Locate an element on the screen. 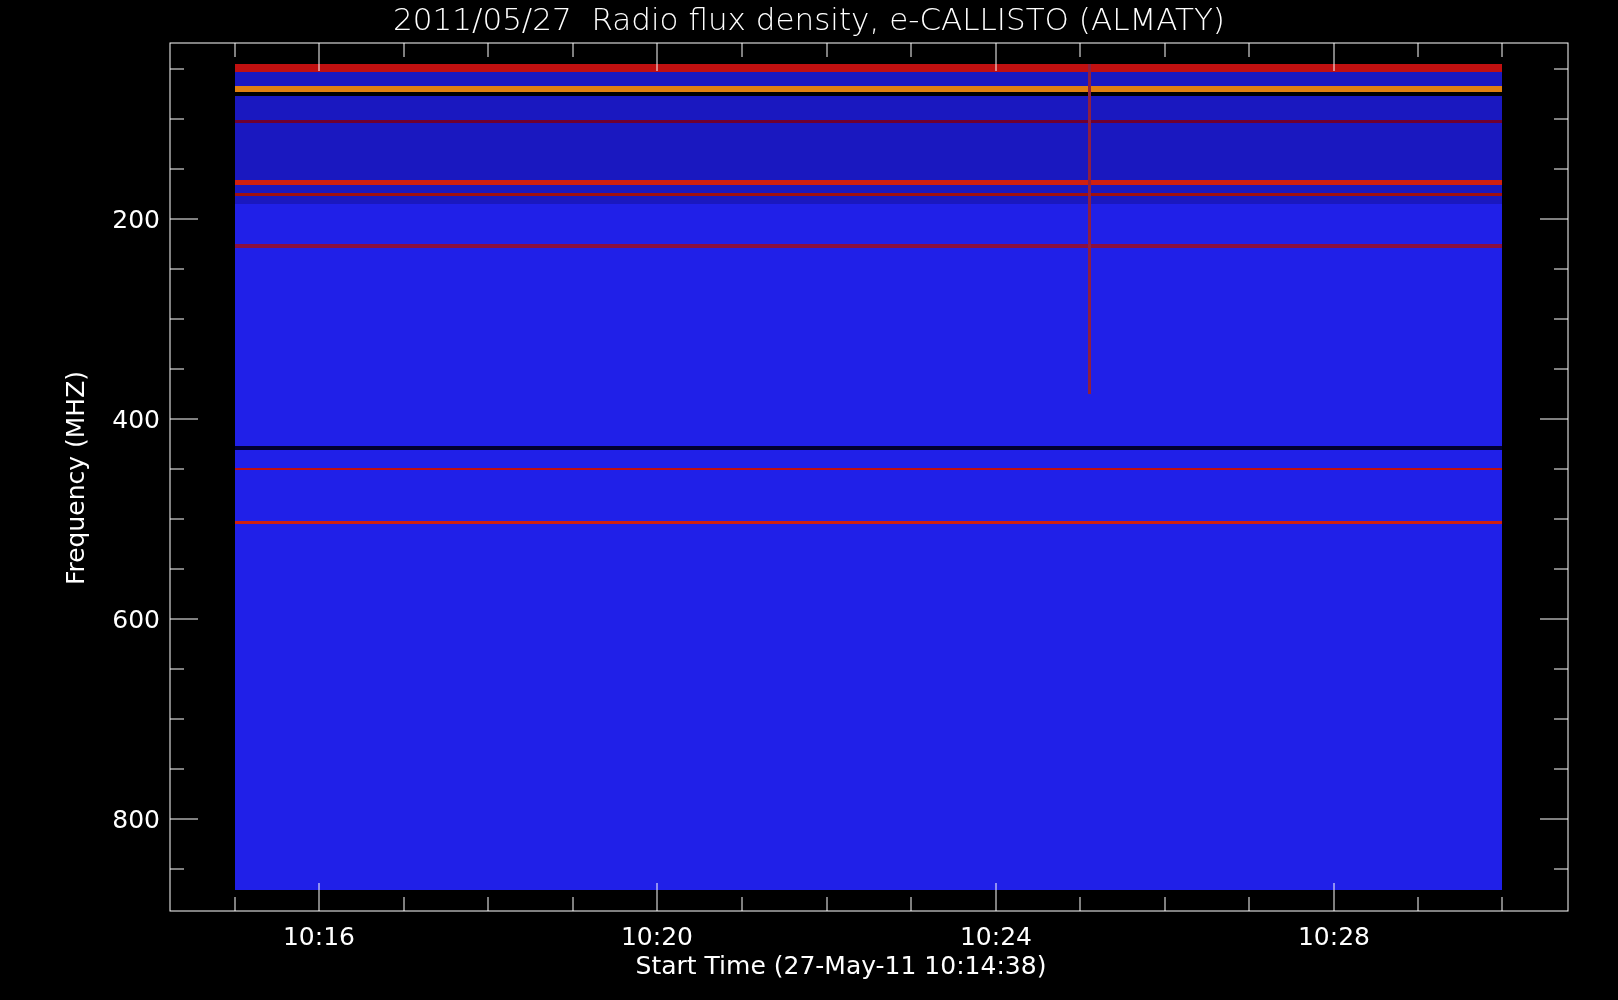 Image resolution: width=1618 pixels, height=1000 pixels. tick-label: 800 is located at coordinates (136, 819).